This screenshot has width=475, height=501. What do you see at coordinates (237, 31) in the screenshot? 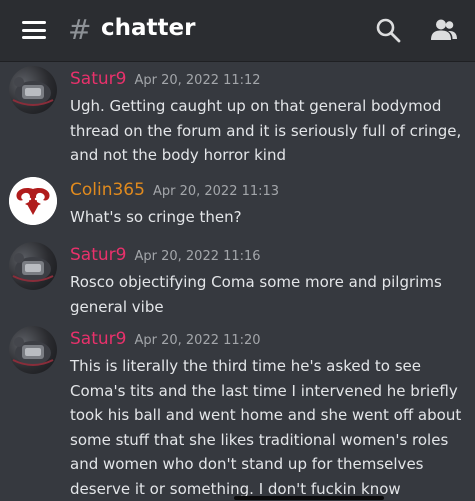
I see `channel-header: # chatter` at bounding box center [237, 31].